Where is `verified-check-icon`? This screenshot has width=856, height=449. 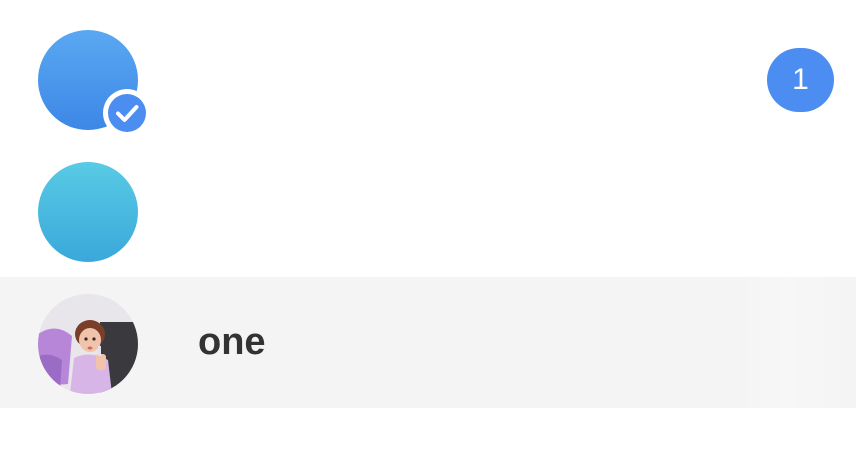 verified-check-icon is located at coordinates (127, 113).